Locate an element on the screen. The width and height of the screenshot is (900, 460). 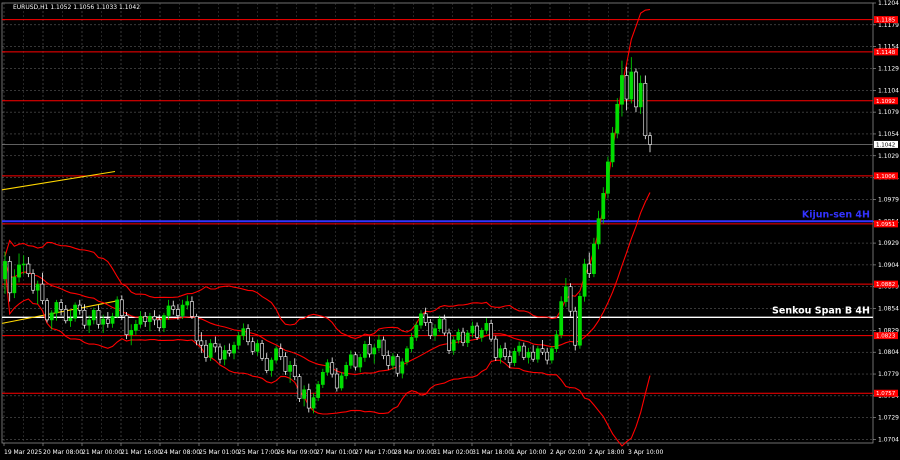
x-tick-label: 20 Mar 08:00 is located at coordinates (63, 452).